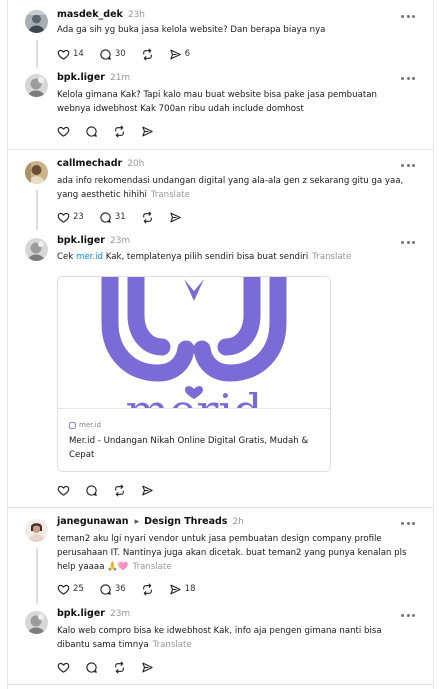  What do you see at coordinates (89, 163) in the screenshot?
I see `username: callmechadr` at bounding box center [89, 163].